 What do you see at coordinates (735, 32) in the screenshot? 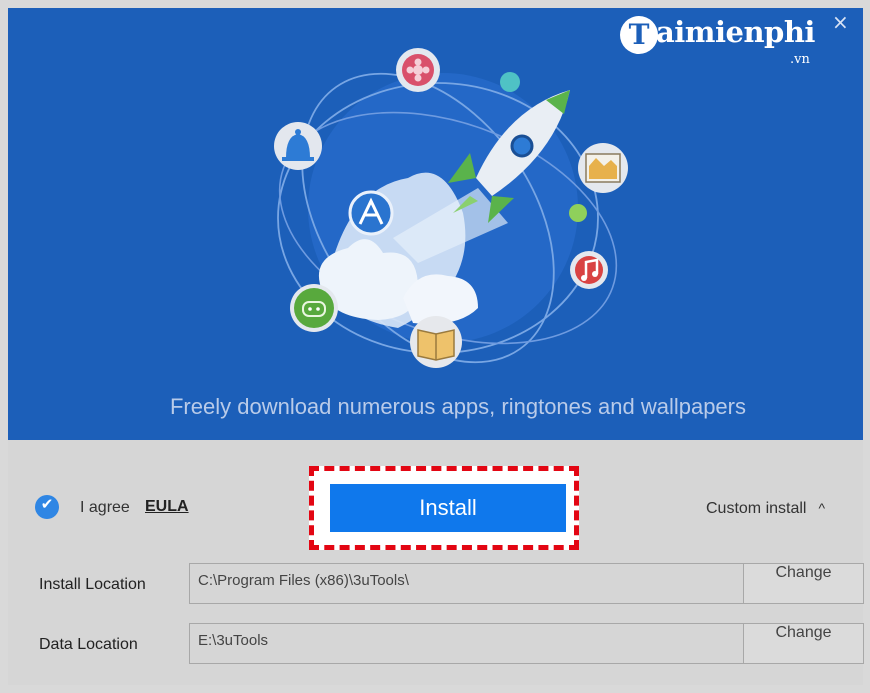
I see `logo-text: aimienphi` at bounding box center [735, 32].